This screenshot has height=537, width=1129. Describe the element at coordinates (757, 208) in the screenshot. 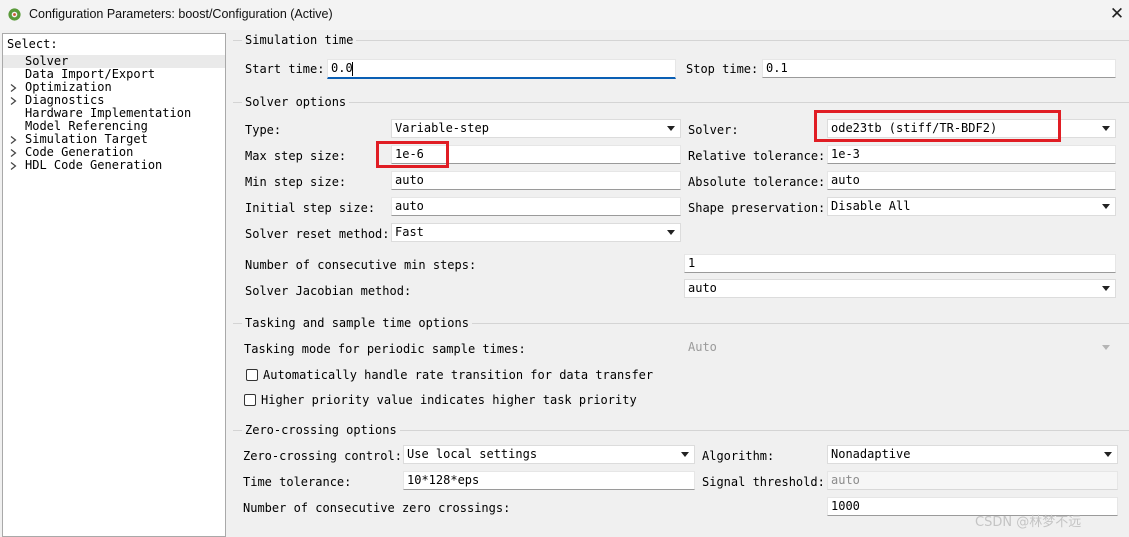

I see `shape-preservation-label: Shape preservation:` at that location.